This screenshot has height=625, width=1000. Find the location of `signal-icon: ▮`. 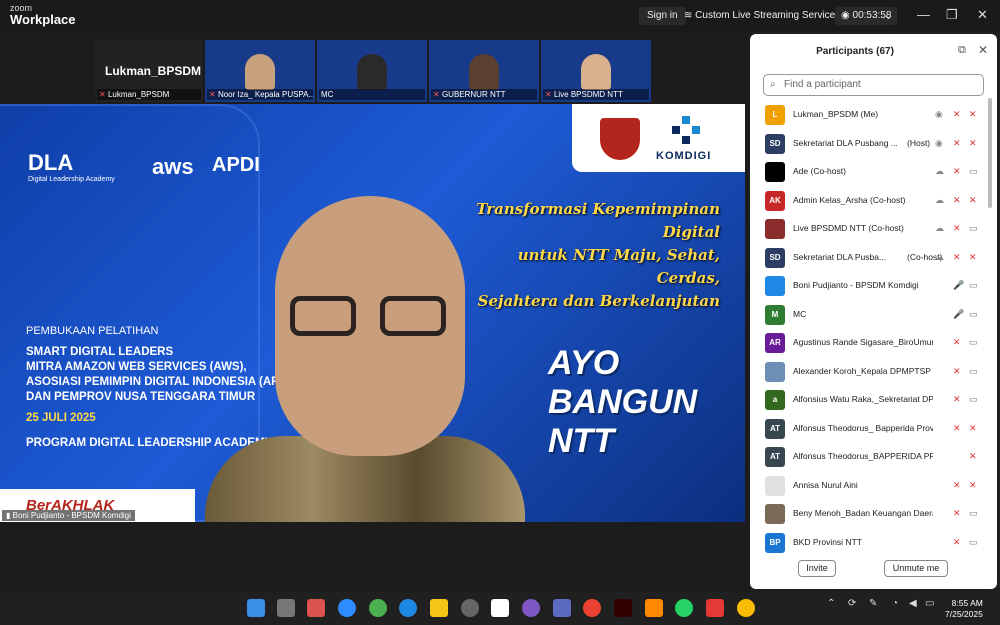

signal-icon: ▮ is located at coordinates (9, 515).